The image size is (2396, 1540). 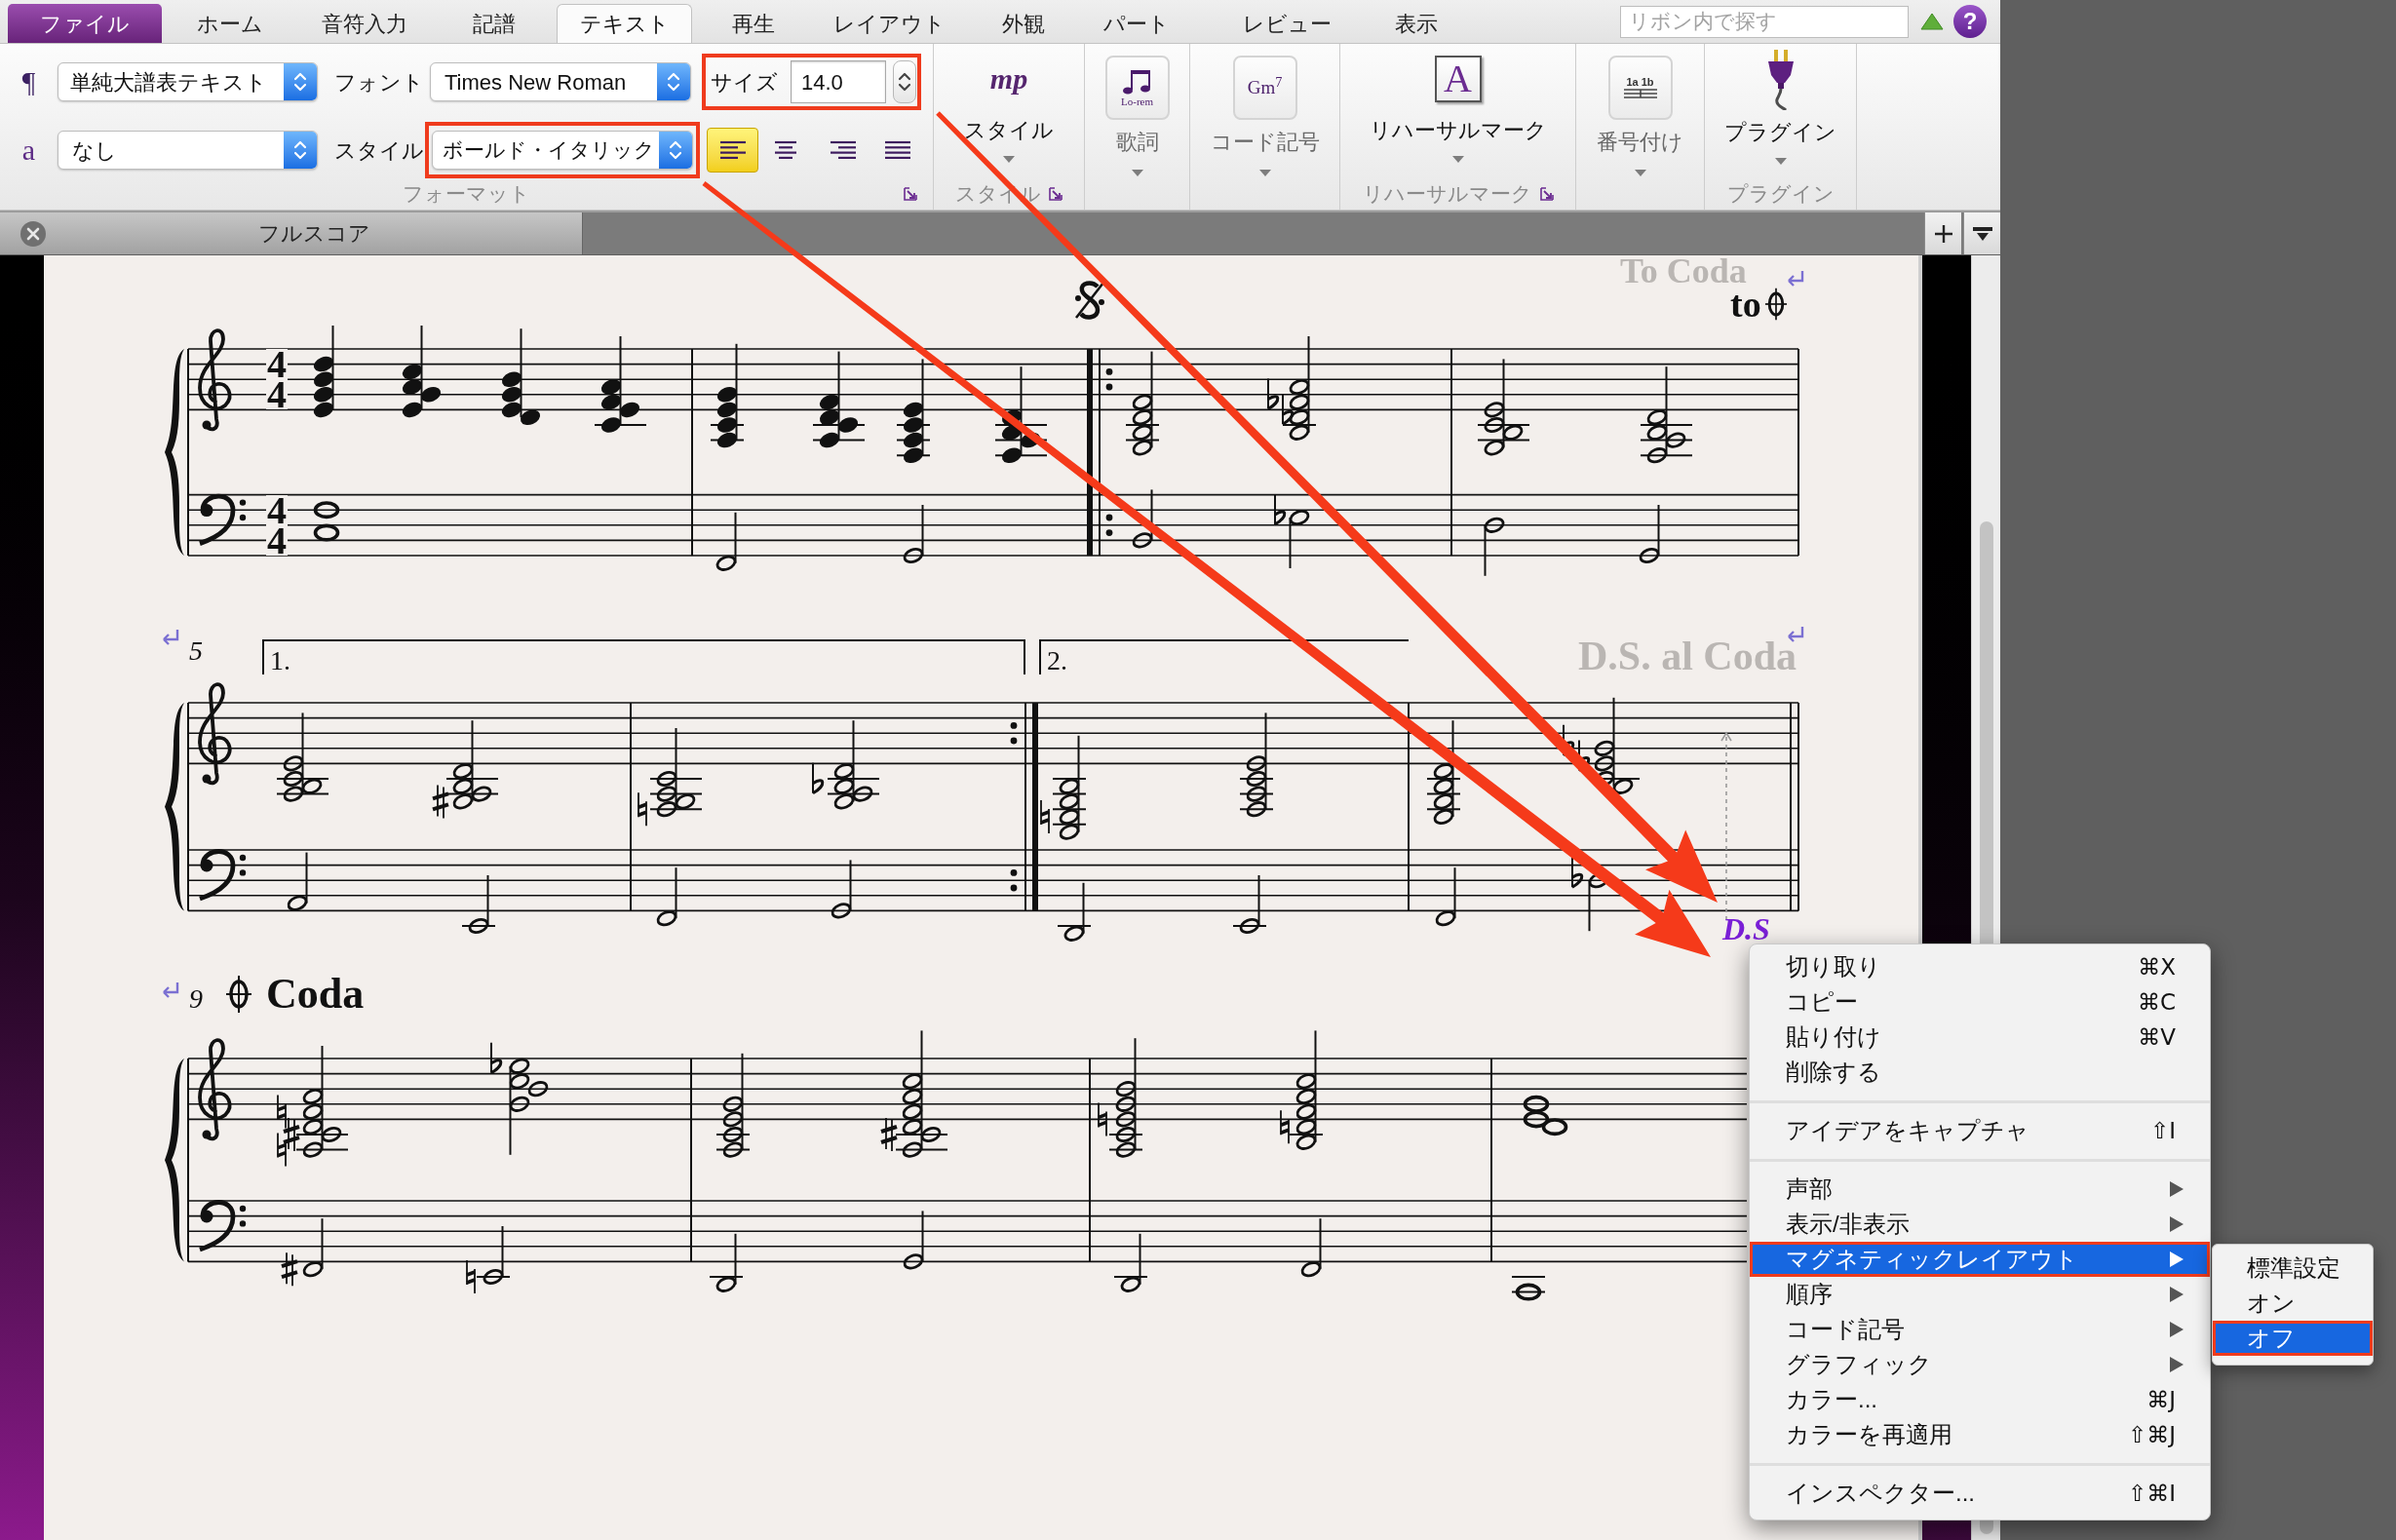 What do you see at coordinates (785, 150) in the screenshot?
I see `align-center-icon` at bounding box center [785, 150].